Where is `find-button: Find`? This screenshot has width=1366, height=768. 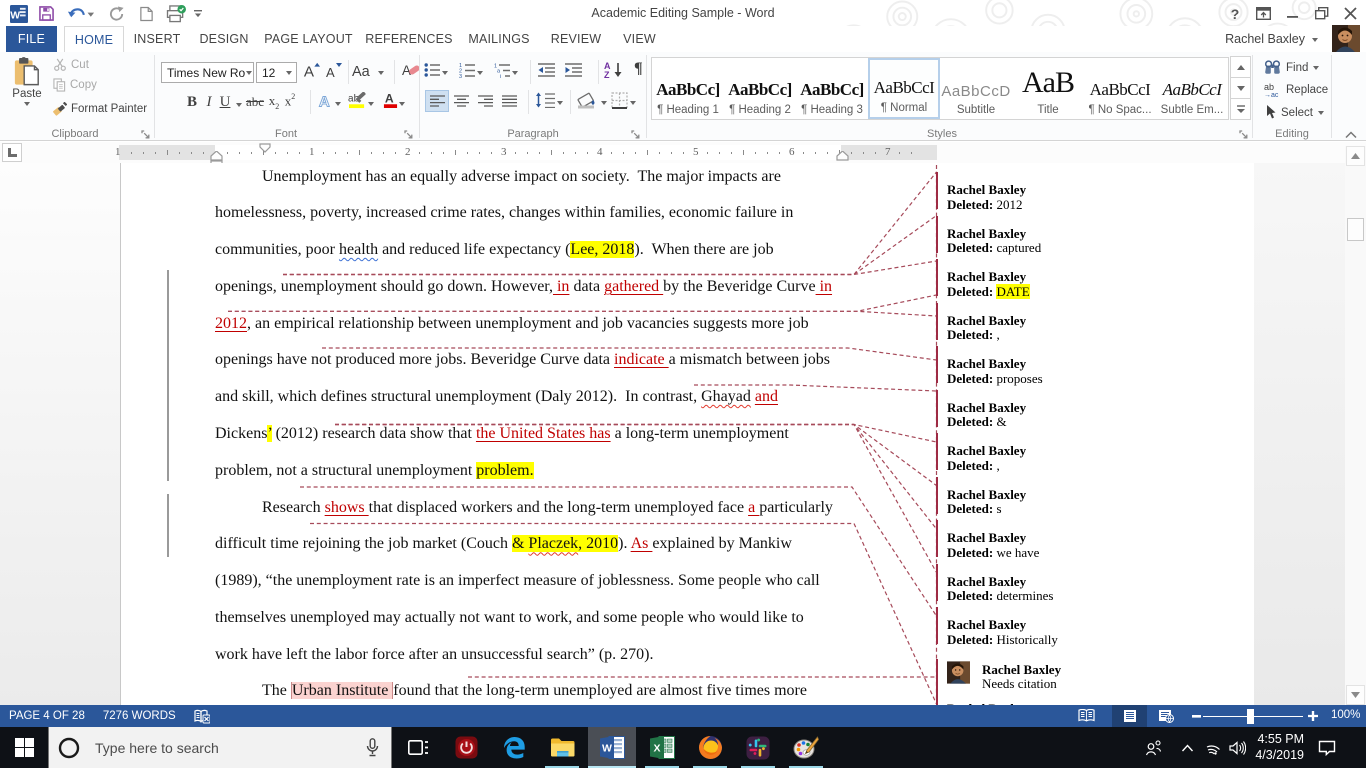
find-button: Find is located at coordinates (1292, 67).